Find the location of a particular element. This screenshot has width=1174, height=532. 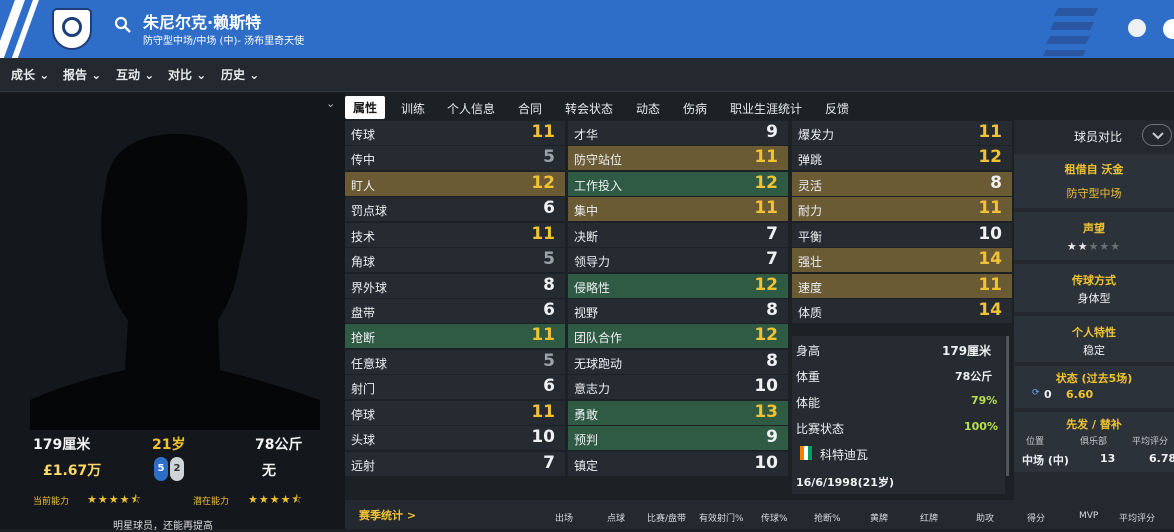

attribute-row: 弹跳 12 is located at coordinates (902, 158).